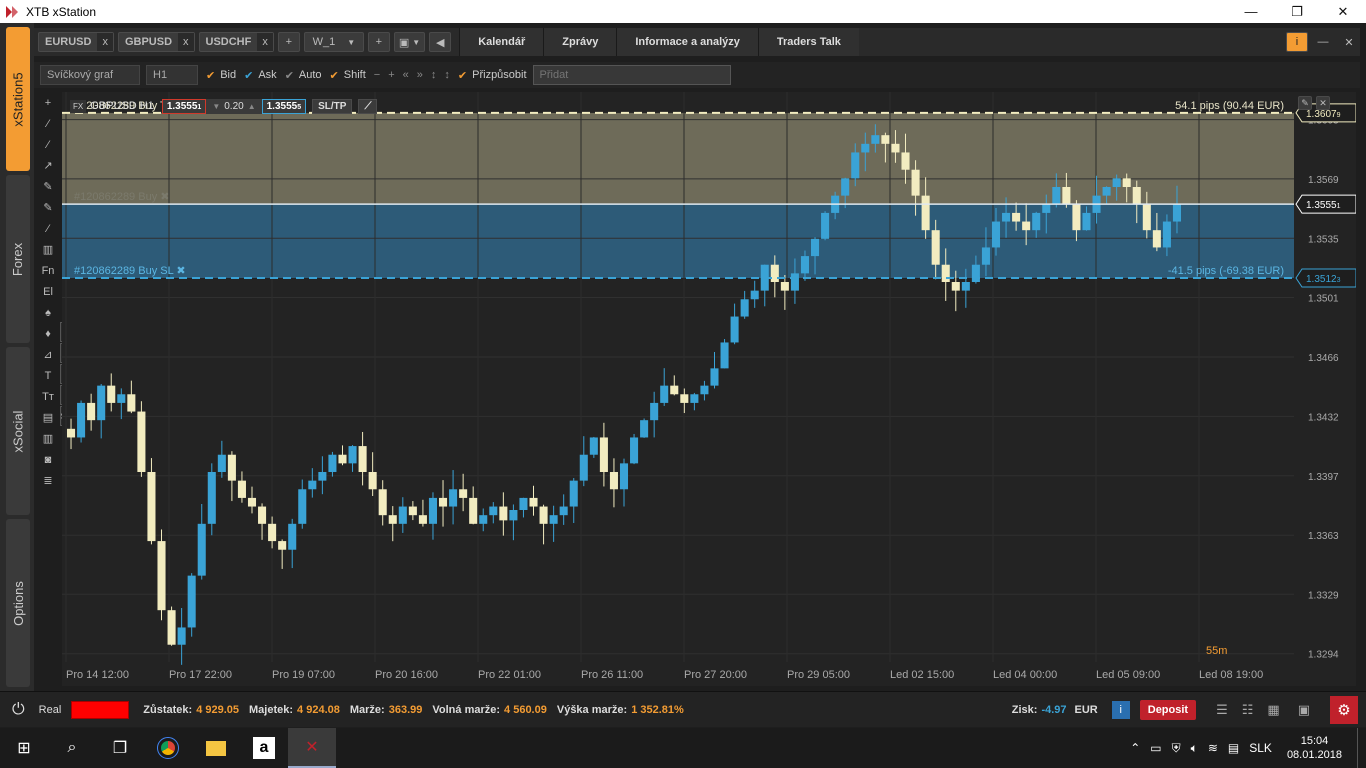 The height and width of the screenshot is (768, 1366). I want to click on rail-tab-forex: Forex, so click(18, 259).